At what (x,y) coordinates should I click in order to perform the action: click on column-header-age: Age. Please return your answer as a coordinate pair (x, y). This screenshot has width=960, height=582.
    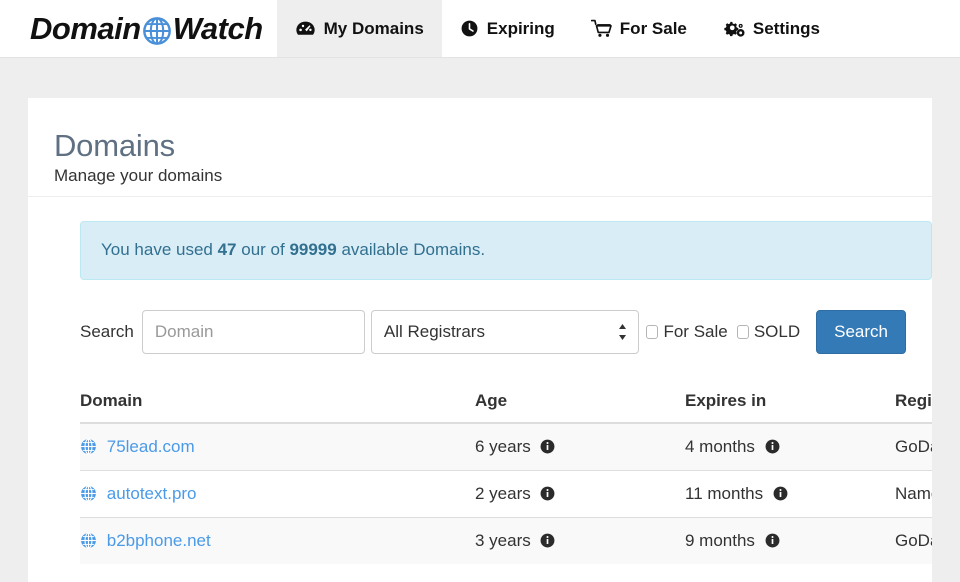
    Looking at the image, I should click on (580, 403).